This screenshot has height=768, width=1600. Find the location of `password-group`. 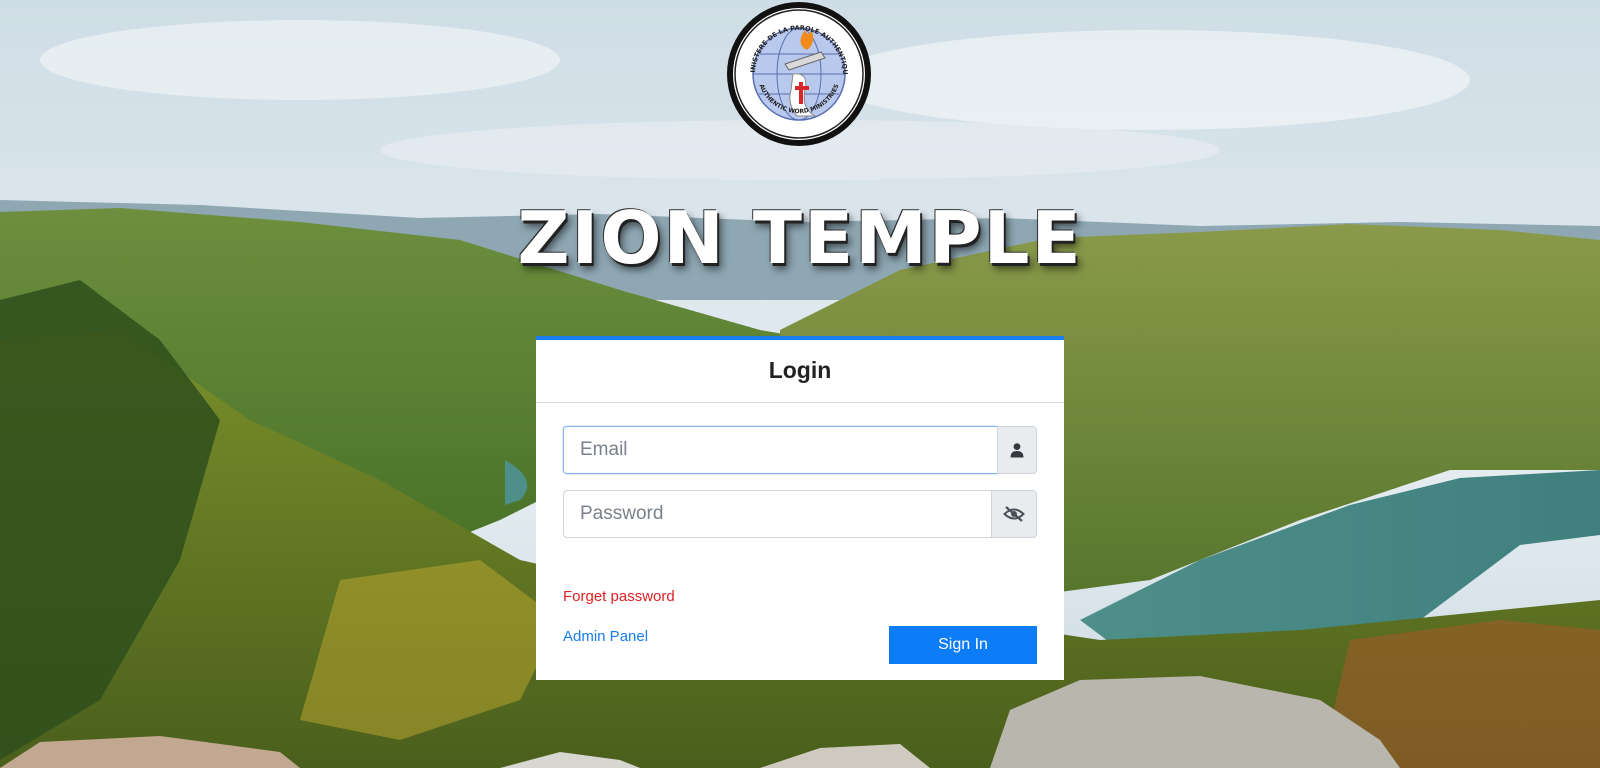

password-group is located at coordinates (800, 514).